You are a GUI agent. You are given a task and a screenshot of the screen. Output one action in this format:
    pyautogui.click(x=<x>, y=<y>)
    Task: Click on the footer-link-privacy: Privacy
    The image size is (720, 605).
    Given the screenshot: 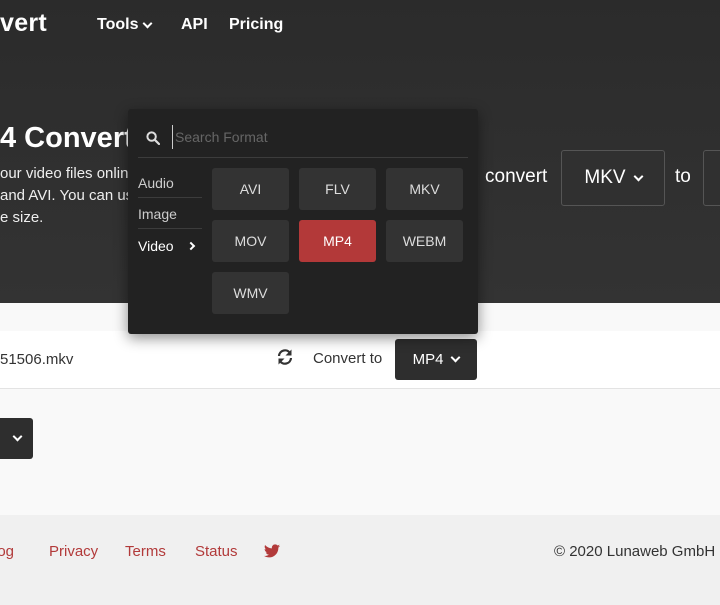 What is the action you would take?
    pyautogui.click(x=73, y=551)
    